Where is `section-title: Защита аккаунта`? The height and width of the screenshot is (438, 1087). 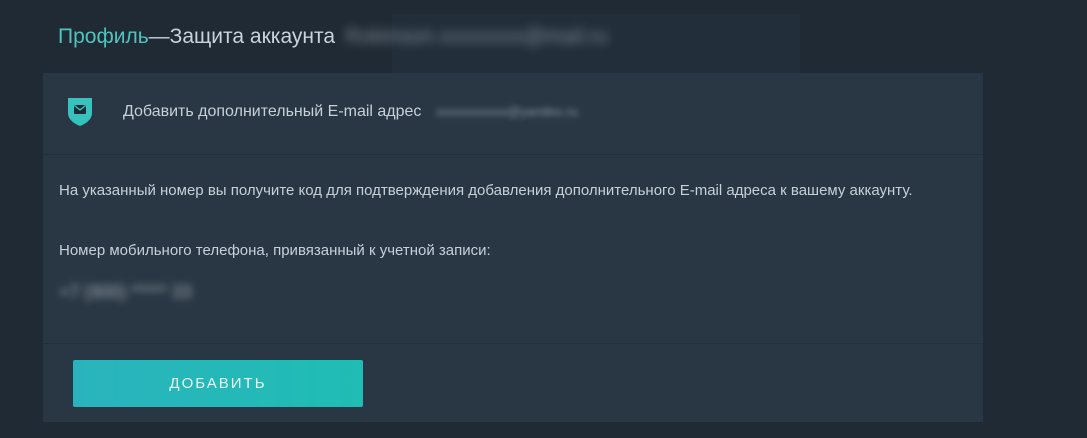
section-title: Защита аккаунта is located at coordinates (252, 36).